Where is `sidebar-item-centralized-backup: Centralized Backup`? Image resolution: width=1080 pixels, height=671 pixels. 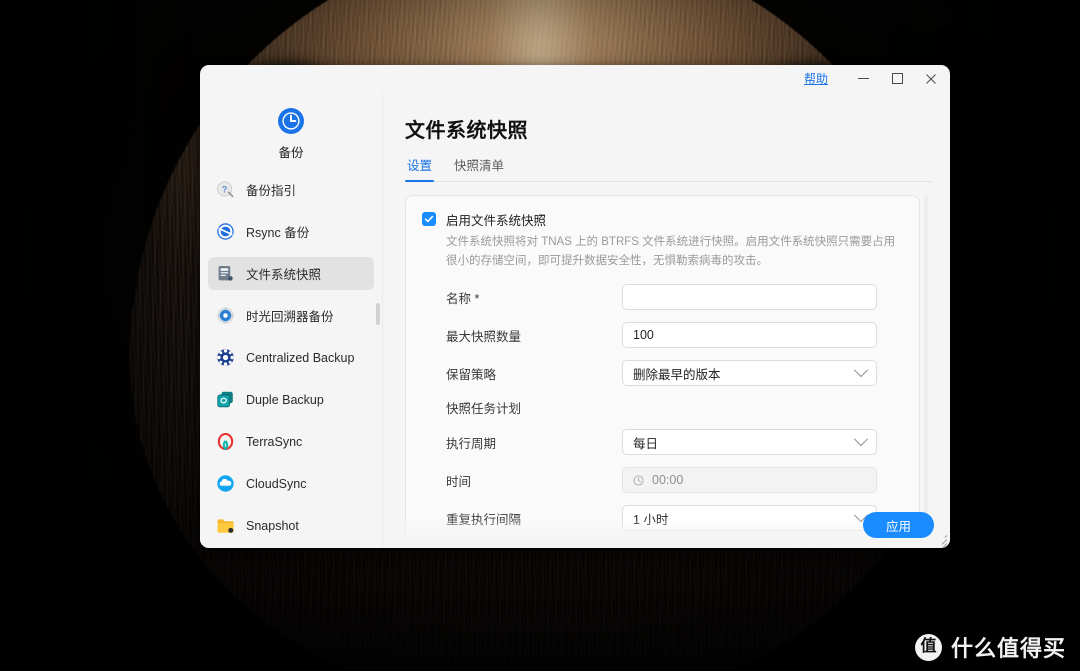
sidebar-item-centralized-backup: Centralized Backup is located at coordinates (291, 357).